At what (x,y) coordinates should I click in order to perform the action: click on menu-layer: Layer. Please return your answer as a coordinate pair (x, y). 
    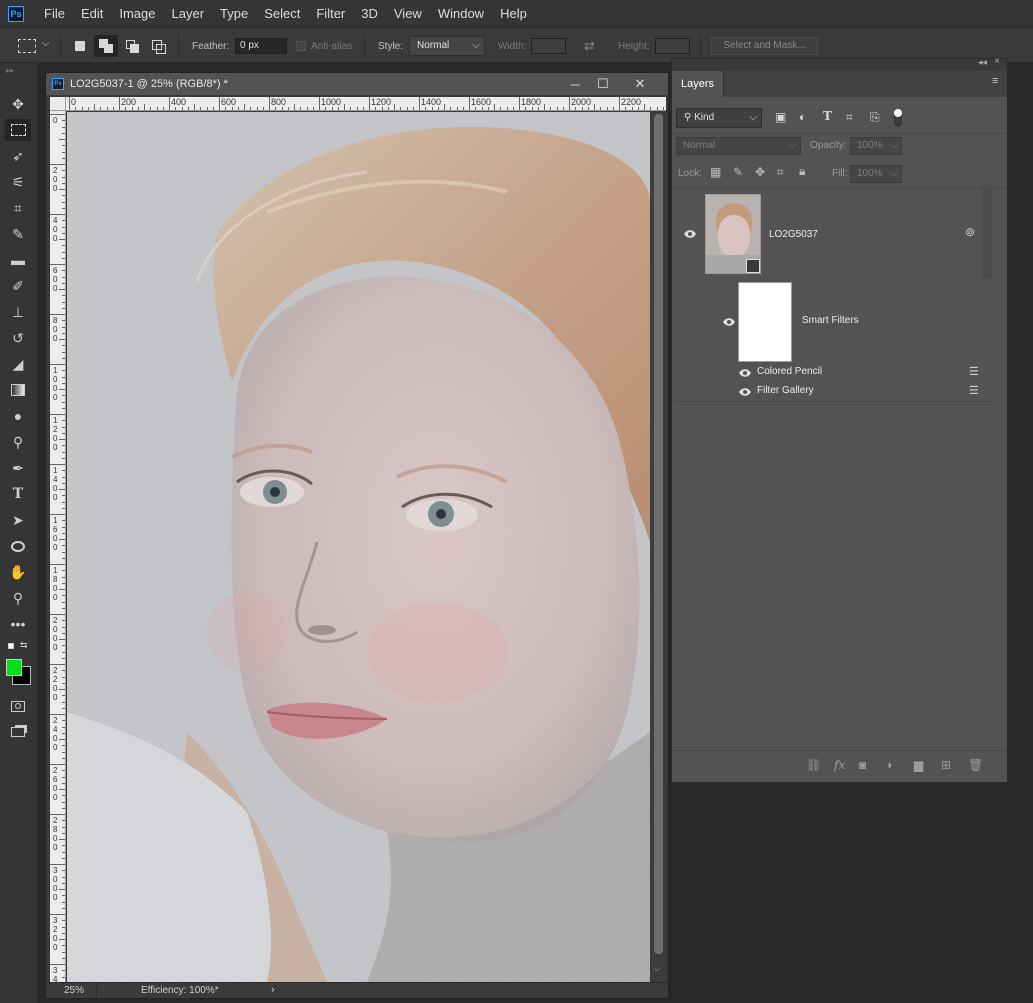
    Looking at the image, I should click on (188, 13).